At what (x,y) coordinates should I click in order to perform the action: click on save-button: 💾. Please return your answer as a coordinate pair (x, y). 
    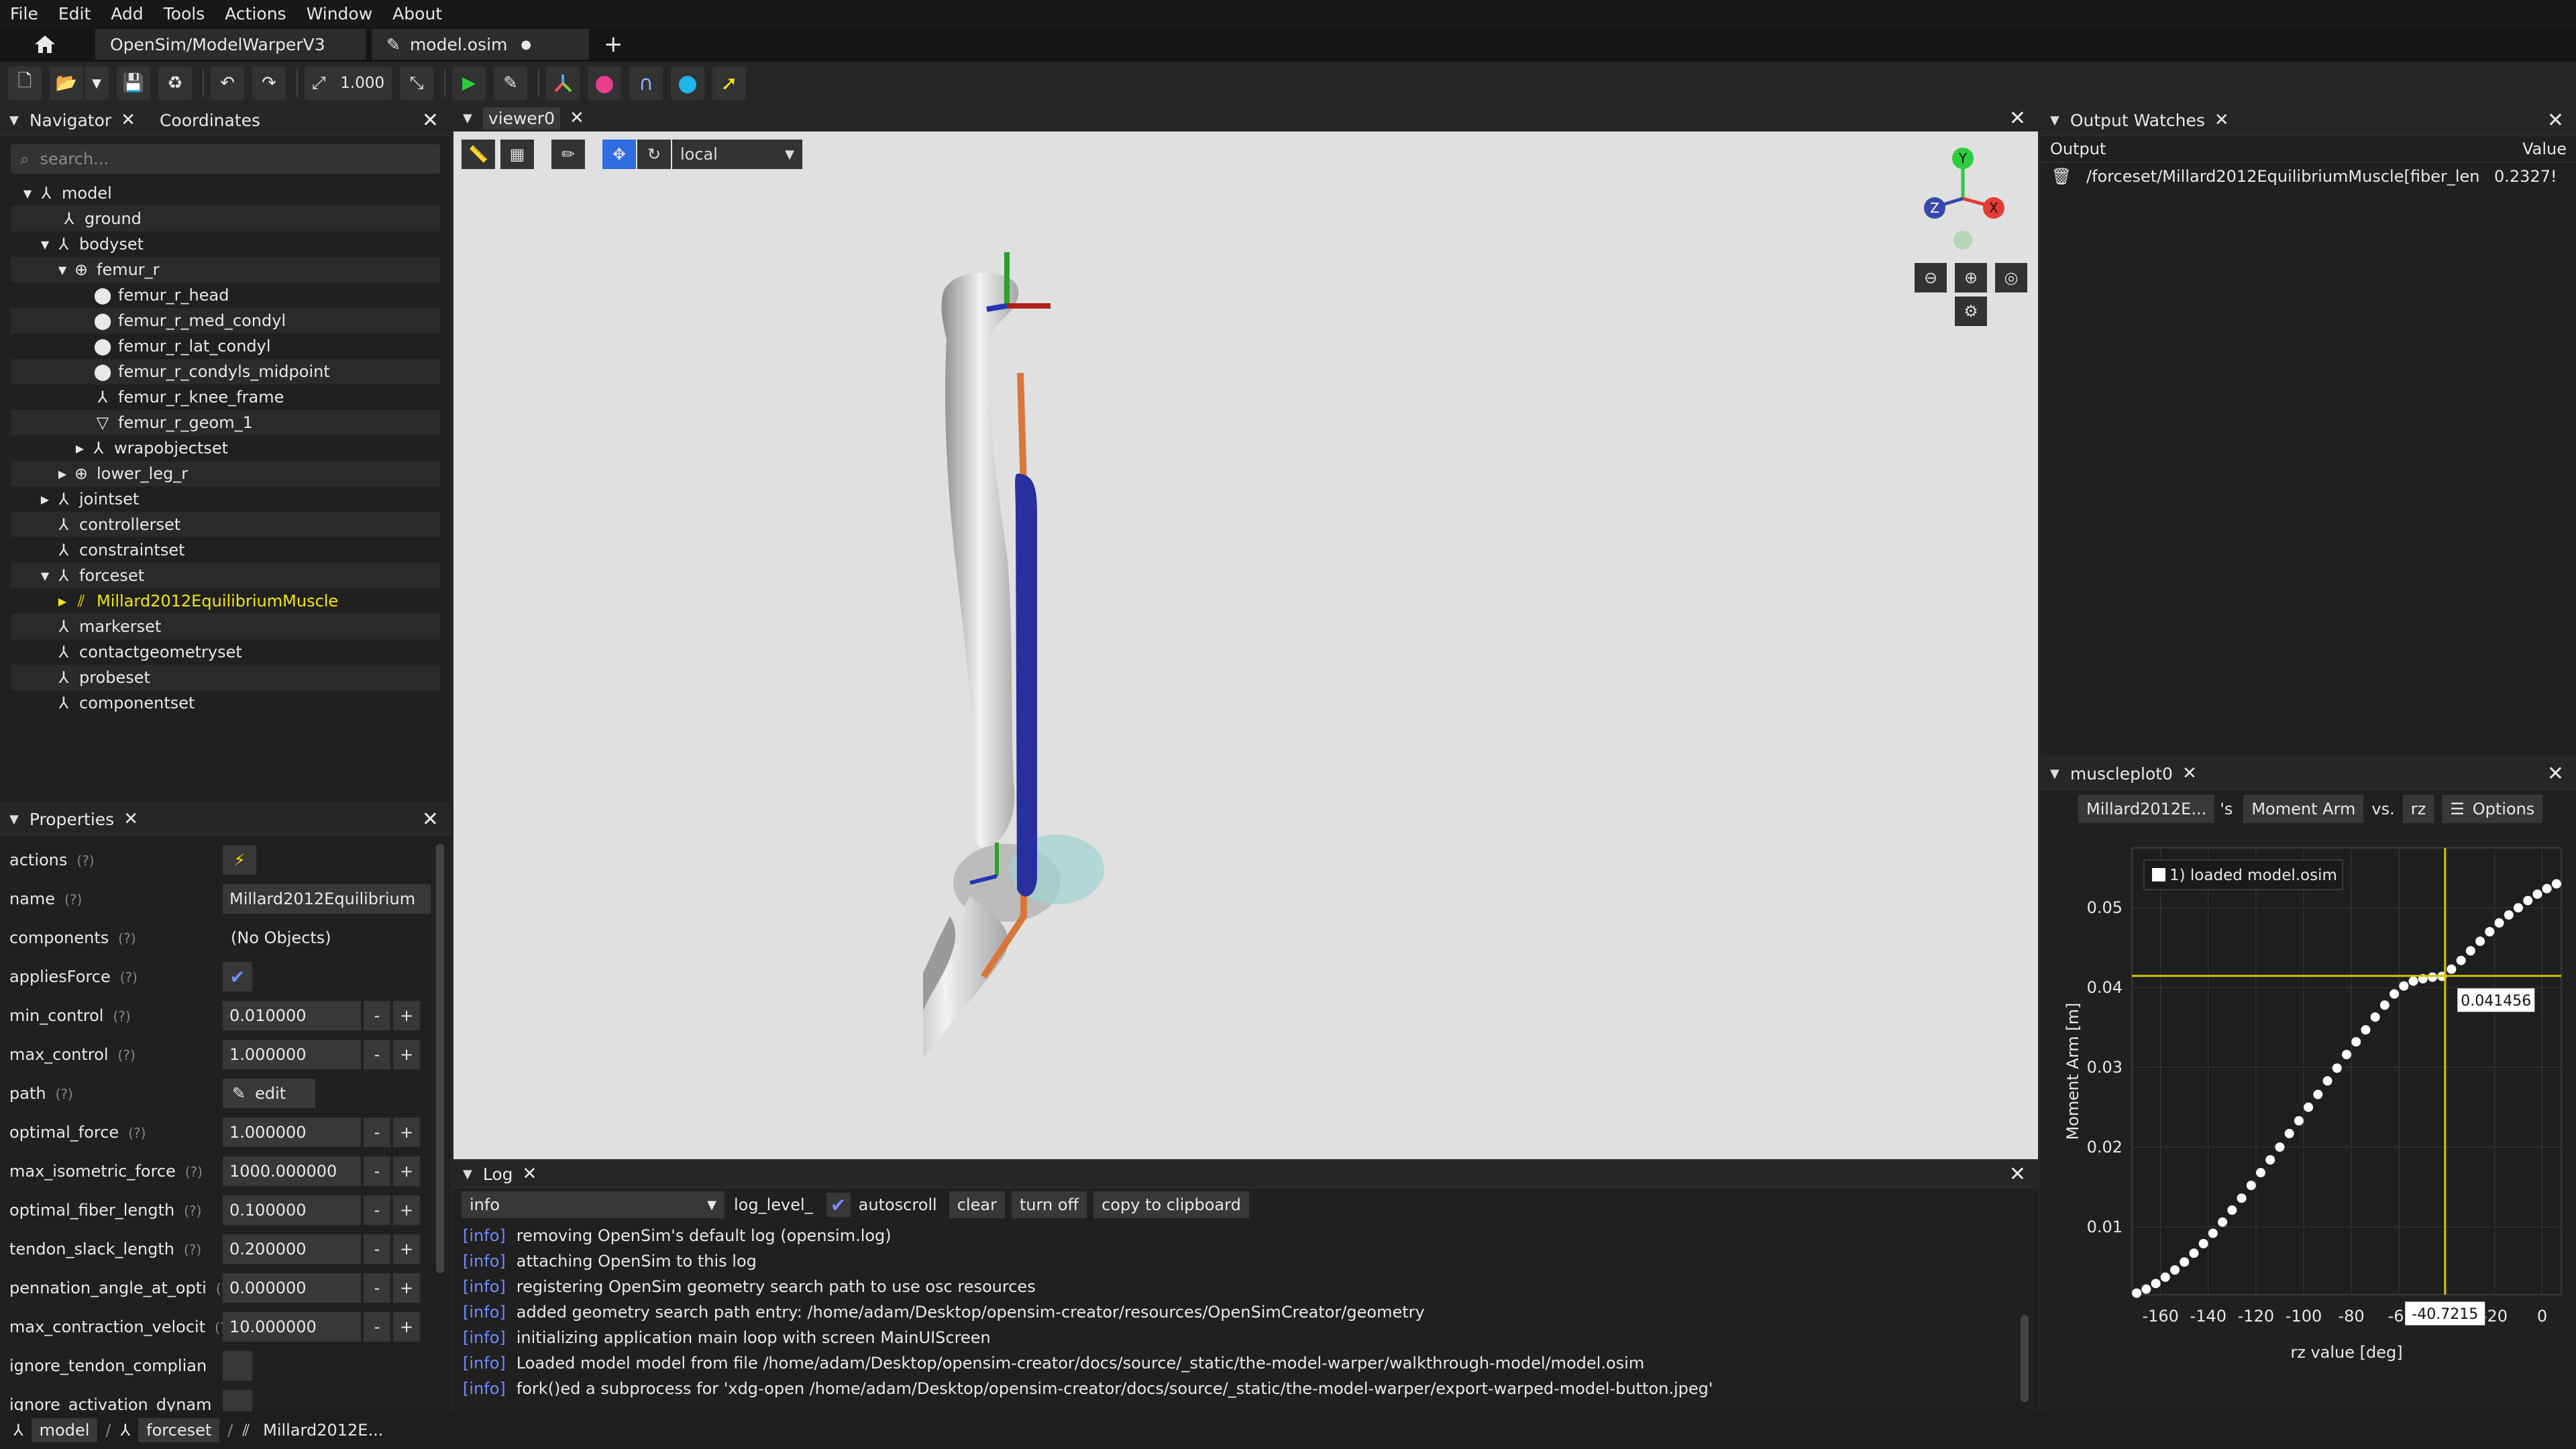
    Looking at the image, I should click on (133, 83).